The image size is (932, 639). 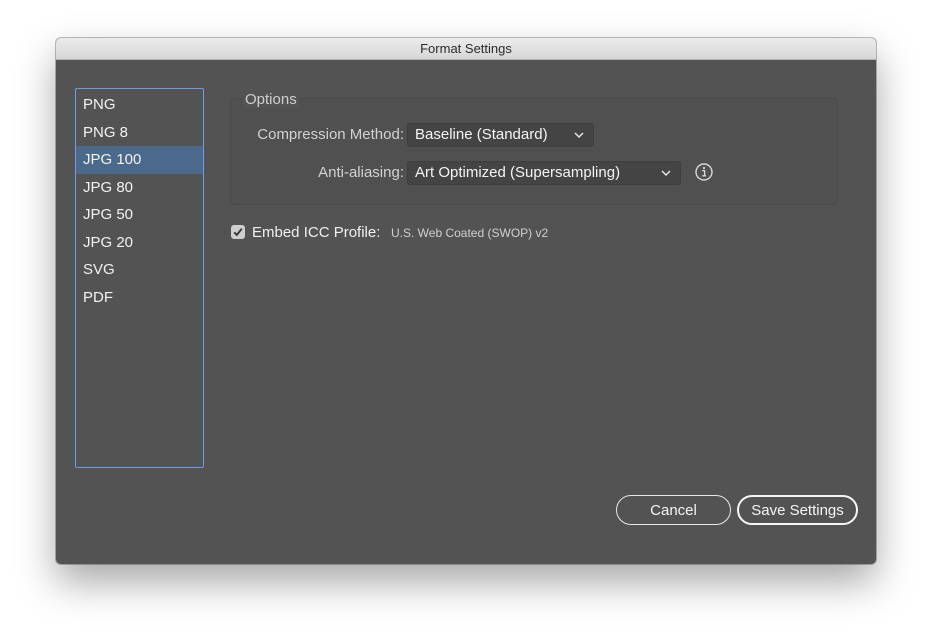 What do you see at coordinates (704, 172) in the screenshot?
I see `info-icon` at bounding box center [704, 172].